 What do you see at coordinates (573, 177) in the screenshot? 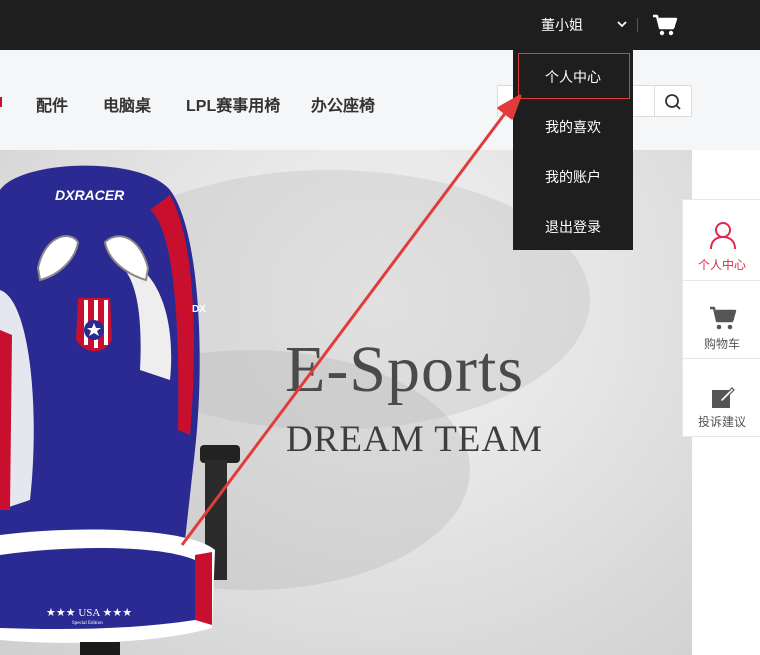
I see `menu-item-my-account: 我的账户` at bounding box center [573, 177].